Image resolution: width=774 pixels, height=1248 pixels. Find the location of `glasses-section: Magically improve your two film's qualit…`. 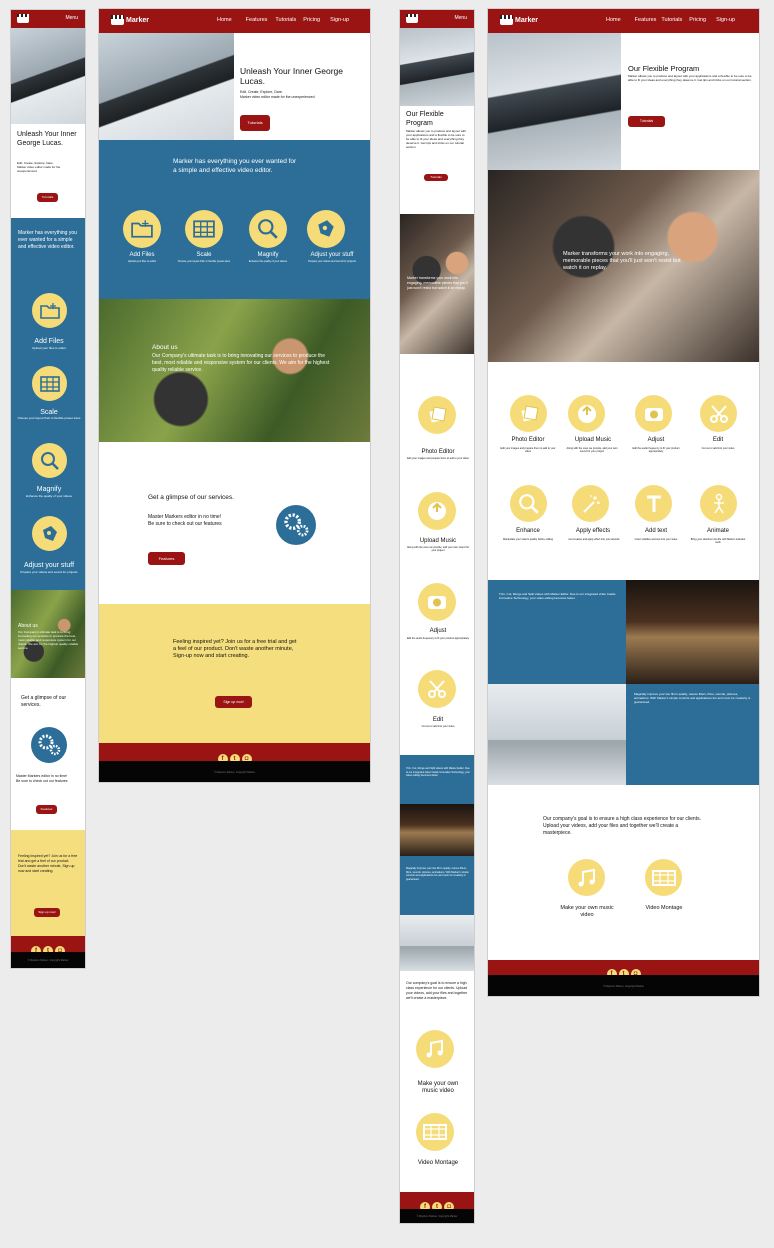

glasses-section: Magically improve your two film's qualit… is located at coordinates (692, 734).